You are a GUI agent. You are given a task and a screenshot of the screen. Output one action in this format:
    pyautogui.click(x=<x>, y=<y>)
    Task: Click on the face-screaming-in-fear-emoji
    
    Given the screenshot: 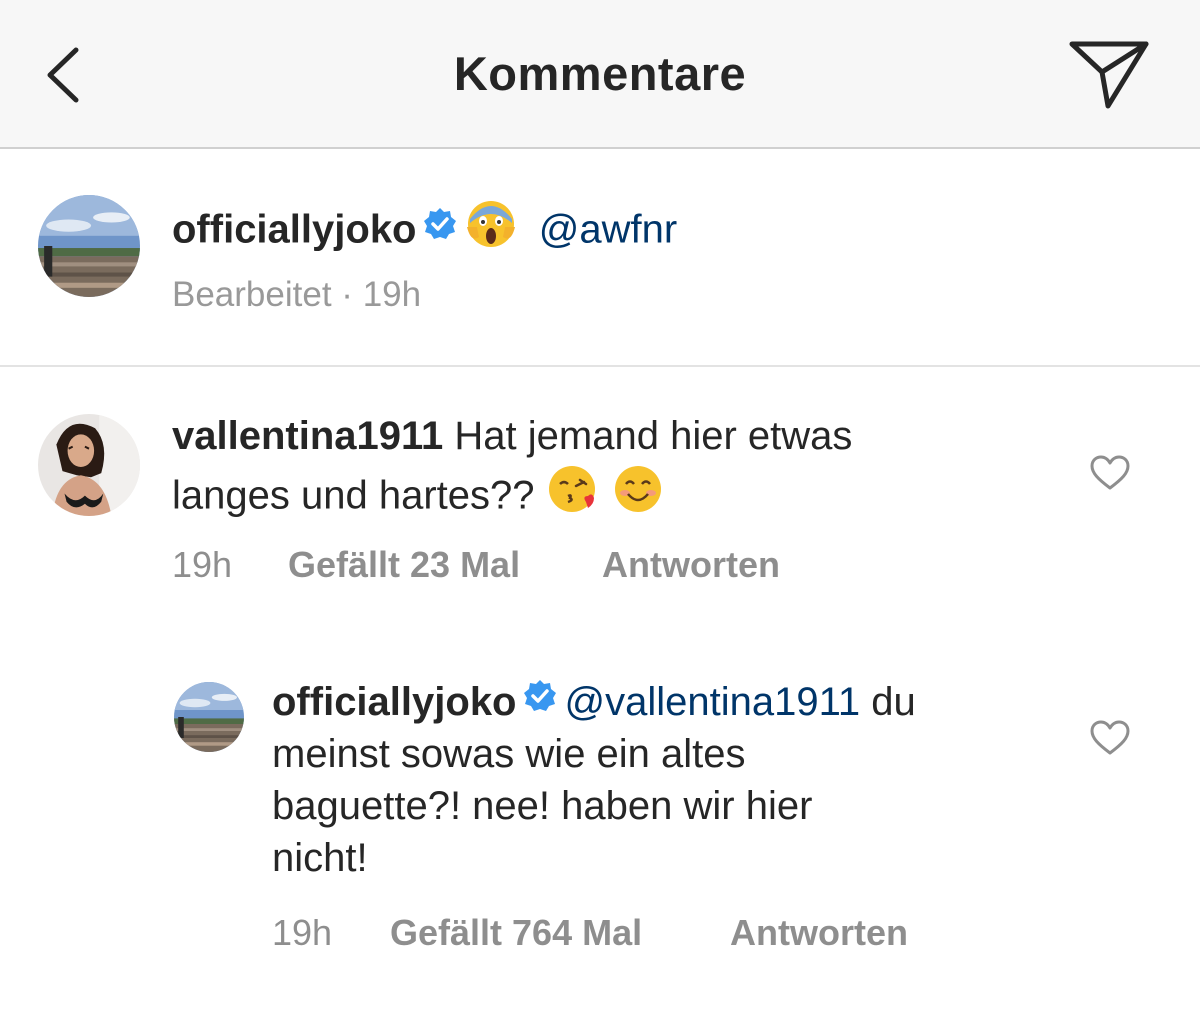 What is the action you would take?
    pyautogui.click(x=491, y=228)
    